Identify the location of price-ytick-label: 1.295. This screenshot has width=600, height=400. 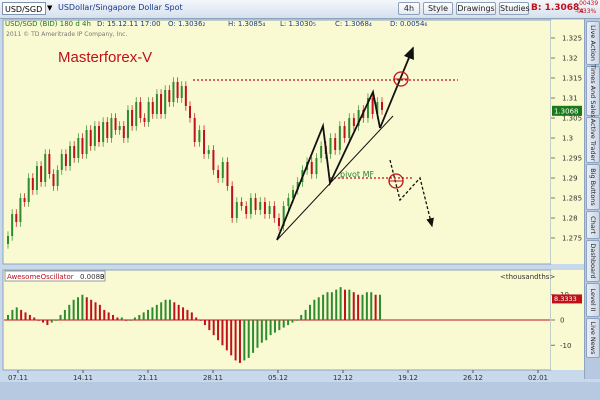
(572, 159).